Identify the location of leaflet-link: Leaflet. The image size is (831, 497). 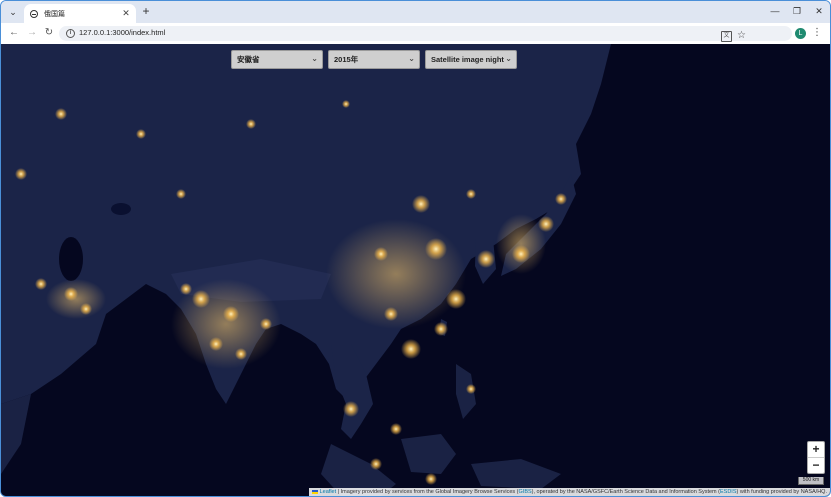
(328, 492).